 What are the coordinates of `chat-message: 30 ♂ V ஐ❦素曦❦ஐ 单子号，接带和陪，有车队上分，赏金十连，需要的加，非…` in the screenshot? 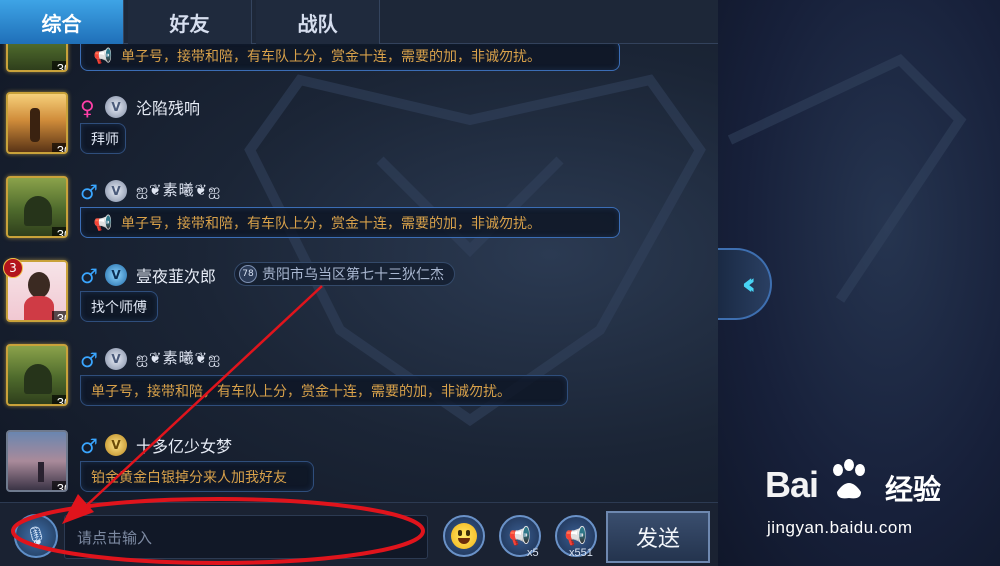 It's located at (359, 386).